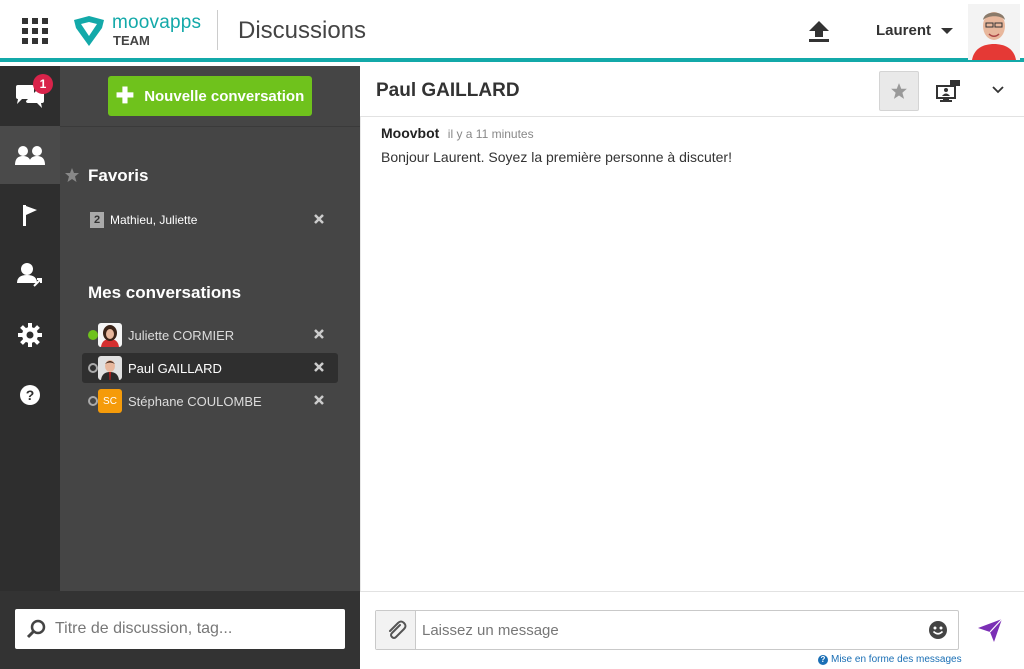 The width and height of the screenshot is (1024, 669). Describe the element at coordinates (131, 40) in the screenshot. I see `logo-subtext: TEAM` at that location.